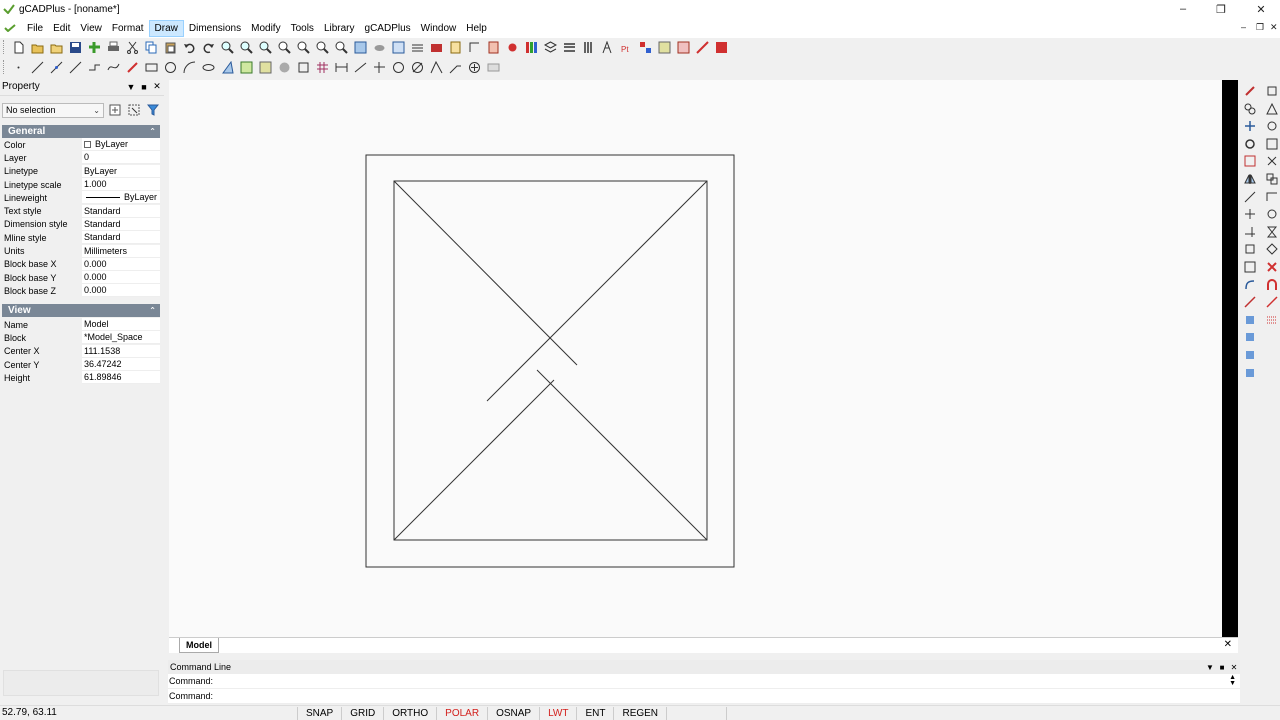 The image size is (1280, 720). What do you see at coordinates (170, 47) in the screenshot?
I see `paste-icon` at bounding box center [170, 47].